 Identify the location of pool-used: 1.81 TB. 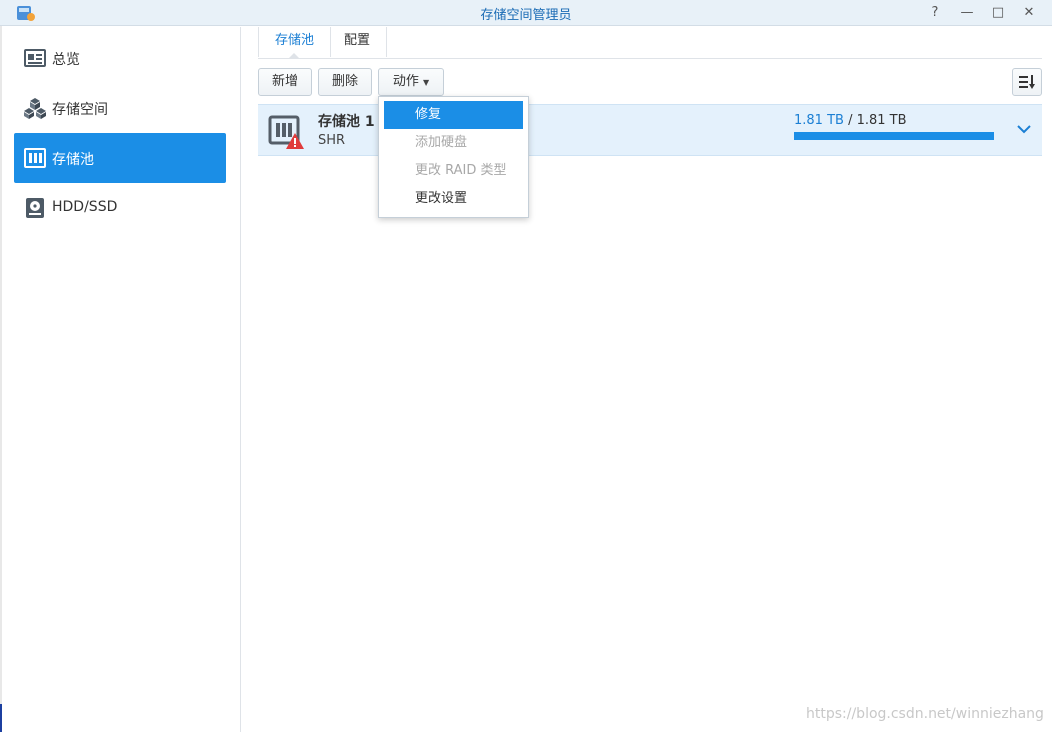
(819, 120).